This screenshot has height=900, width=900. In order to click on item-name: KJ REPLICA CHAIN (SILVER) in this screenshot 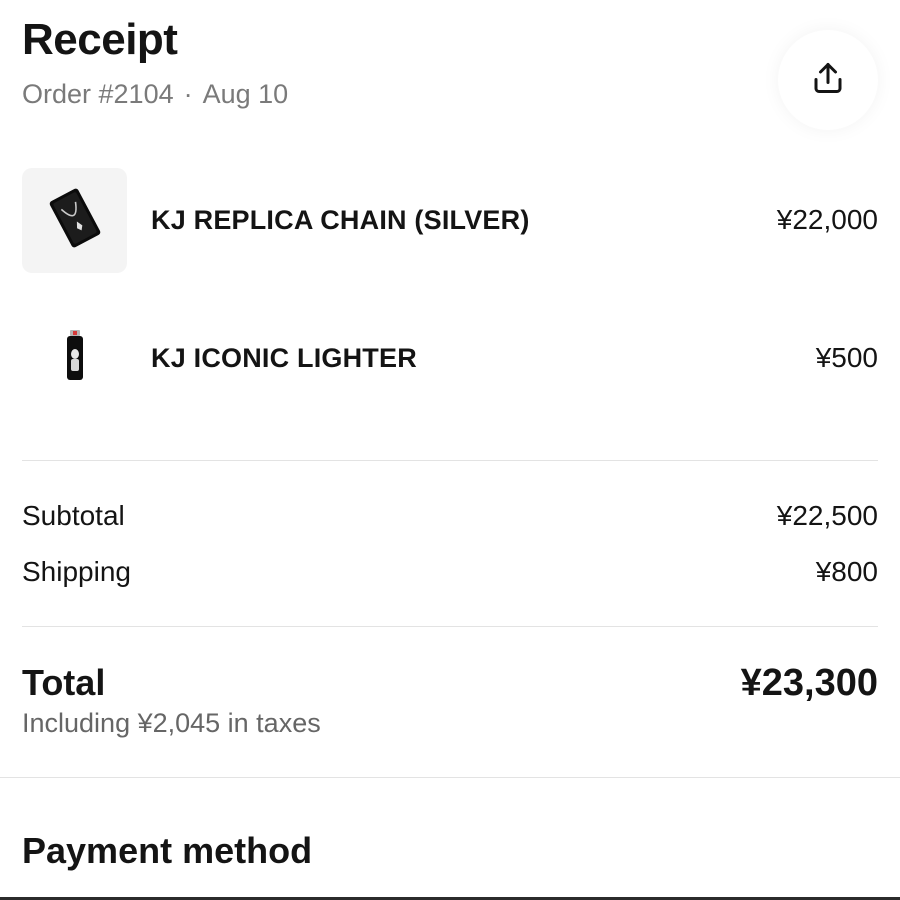, I will do `click(340, 219)`.